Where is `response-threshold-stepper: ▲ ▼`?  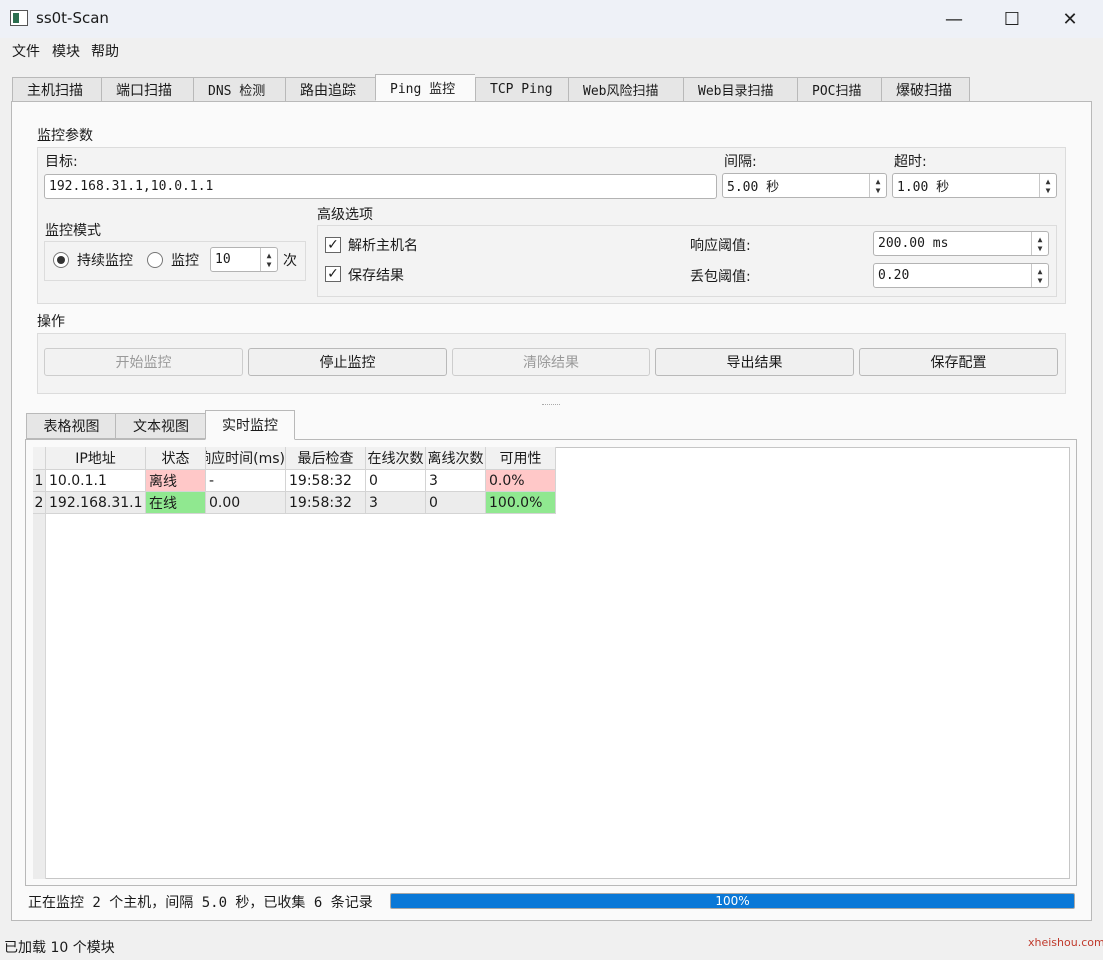
response-threshold-stepper: ▲ ▼ is located at coordinates (1039, 243).